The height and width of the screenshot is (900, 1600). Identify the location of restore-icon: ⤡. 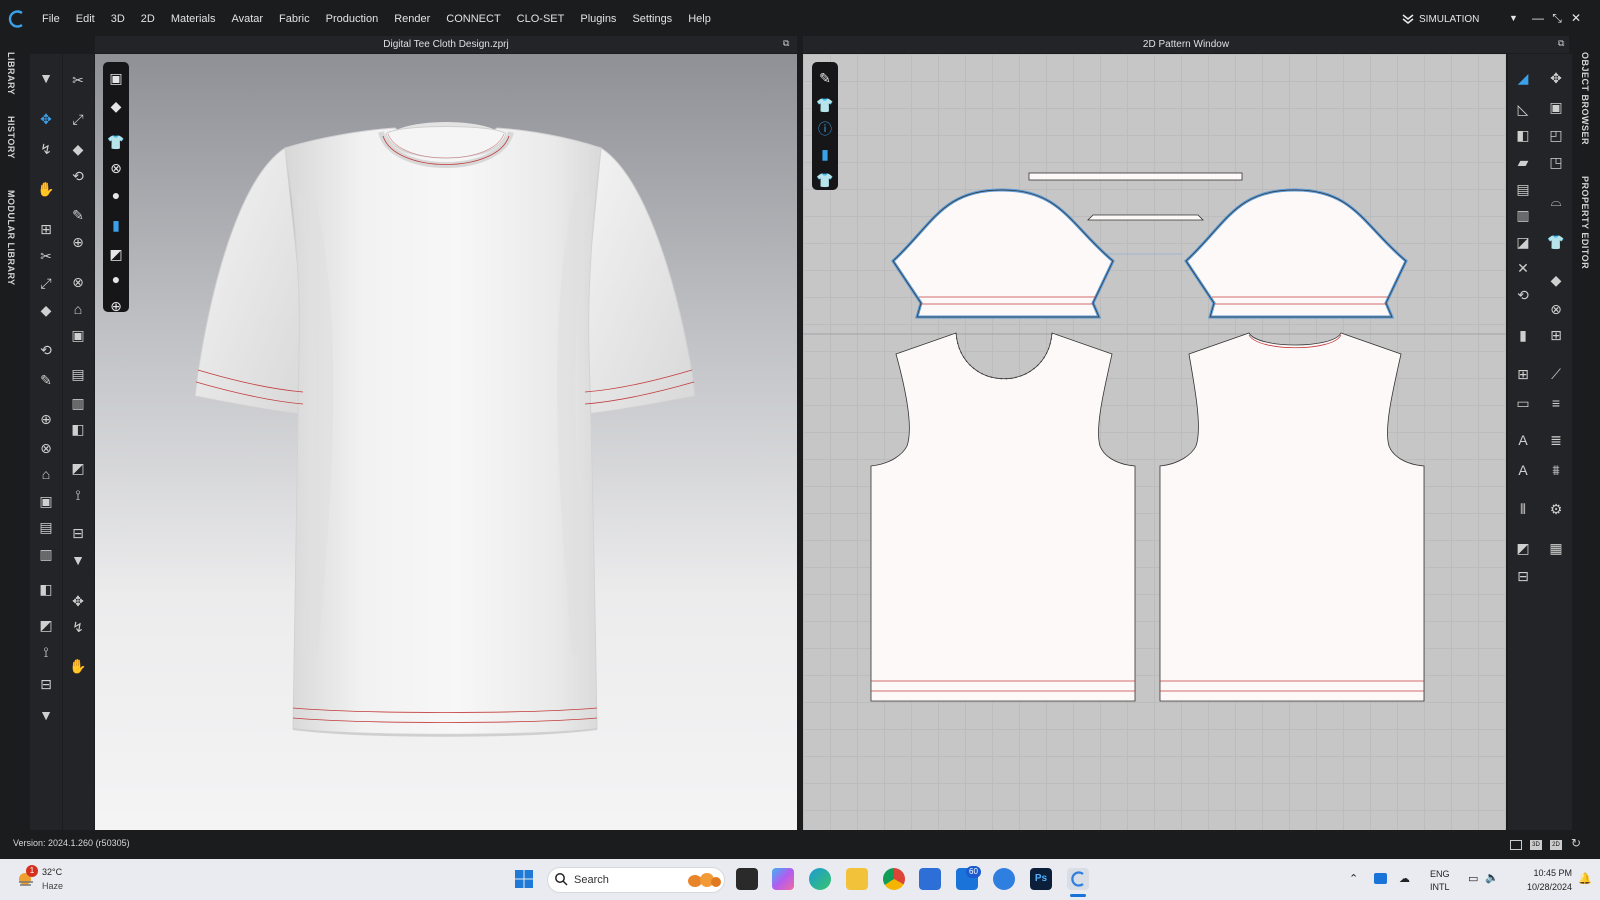
(1557, 18).